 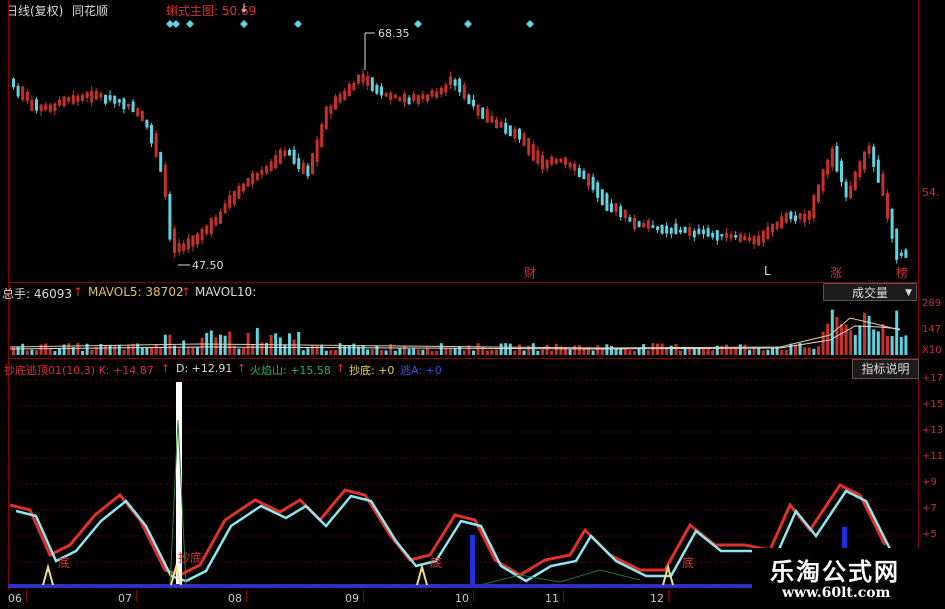 I want to click on time-axis-label: 08, so click(x=235, y=598).